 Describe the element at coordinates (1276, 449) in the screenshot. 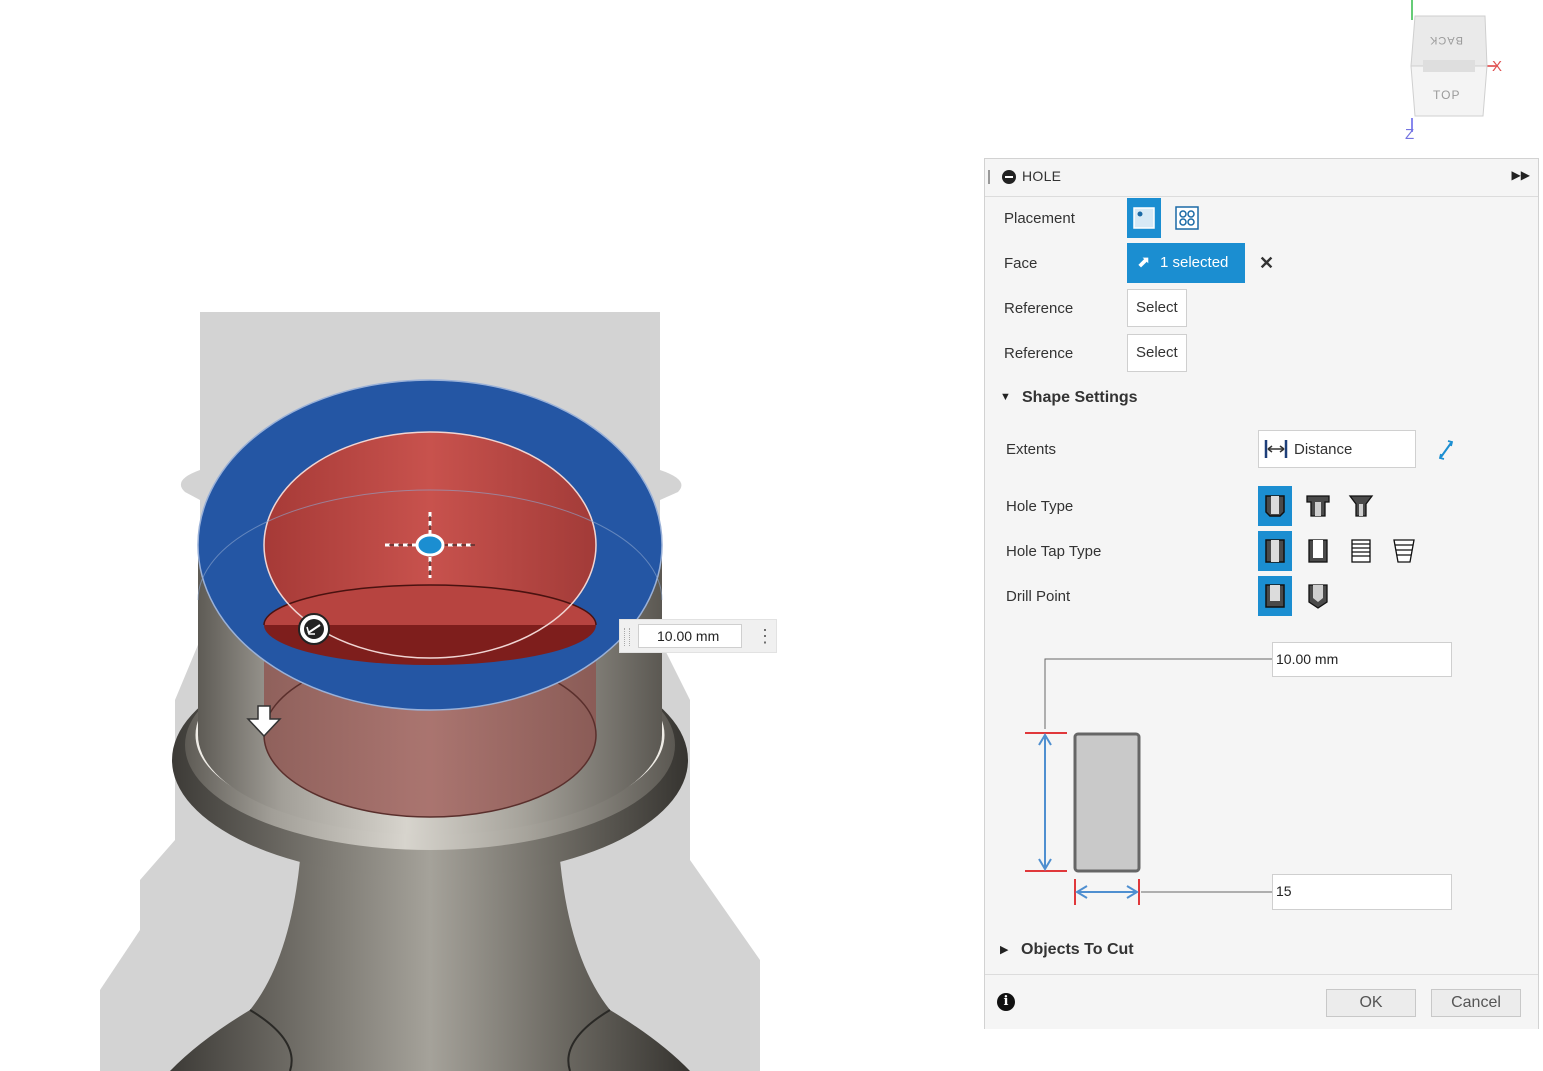

I see `distance-icon` at that location.